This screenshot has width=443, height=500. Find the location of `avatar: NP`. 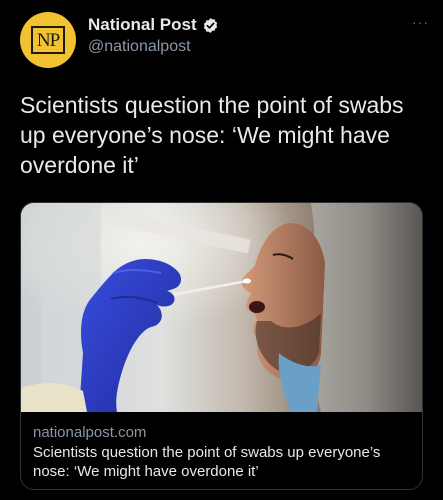

avatar: NP is located at coordinates (48, 40).